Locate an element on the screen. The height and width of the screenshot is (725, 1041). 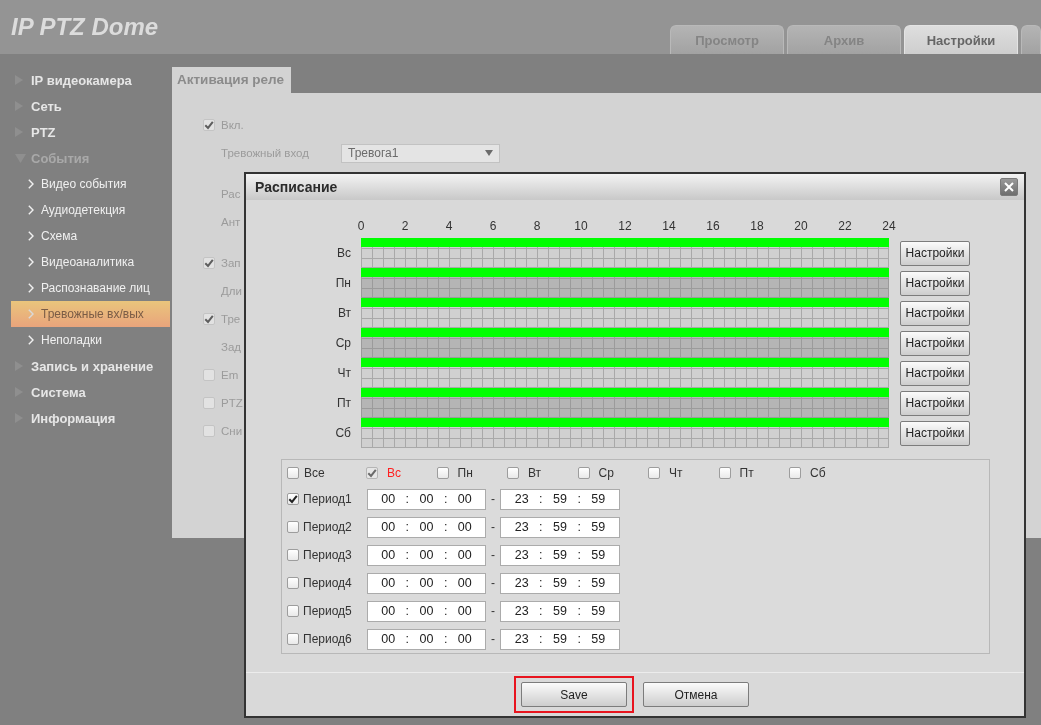
field-label: Ант is located at coordinates (231, 222).